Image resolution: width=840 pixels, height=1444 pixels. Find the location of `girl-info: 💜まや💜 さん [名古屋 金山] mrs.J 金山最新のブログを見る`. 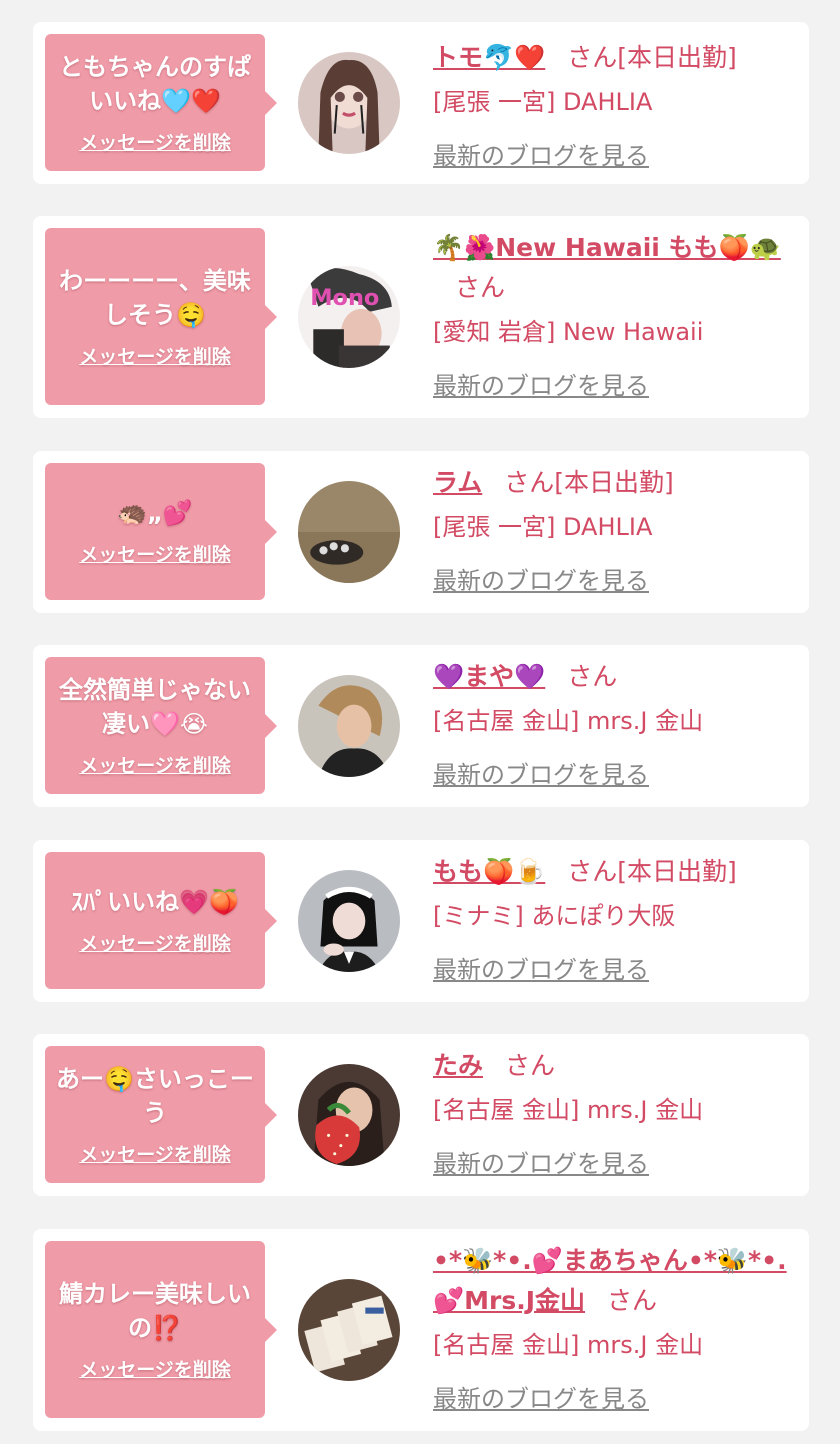

girl-info: 💜まや💜 さん [名古屋 金山] mrs.J 金山最新のブログを見る is located at coordinates (613, 723).